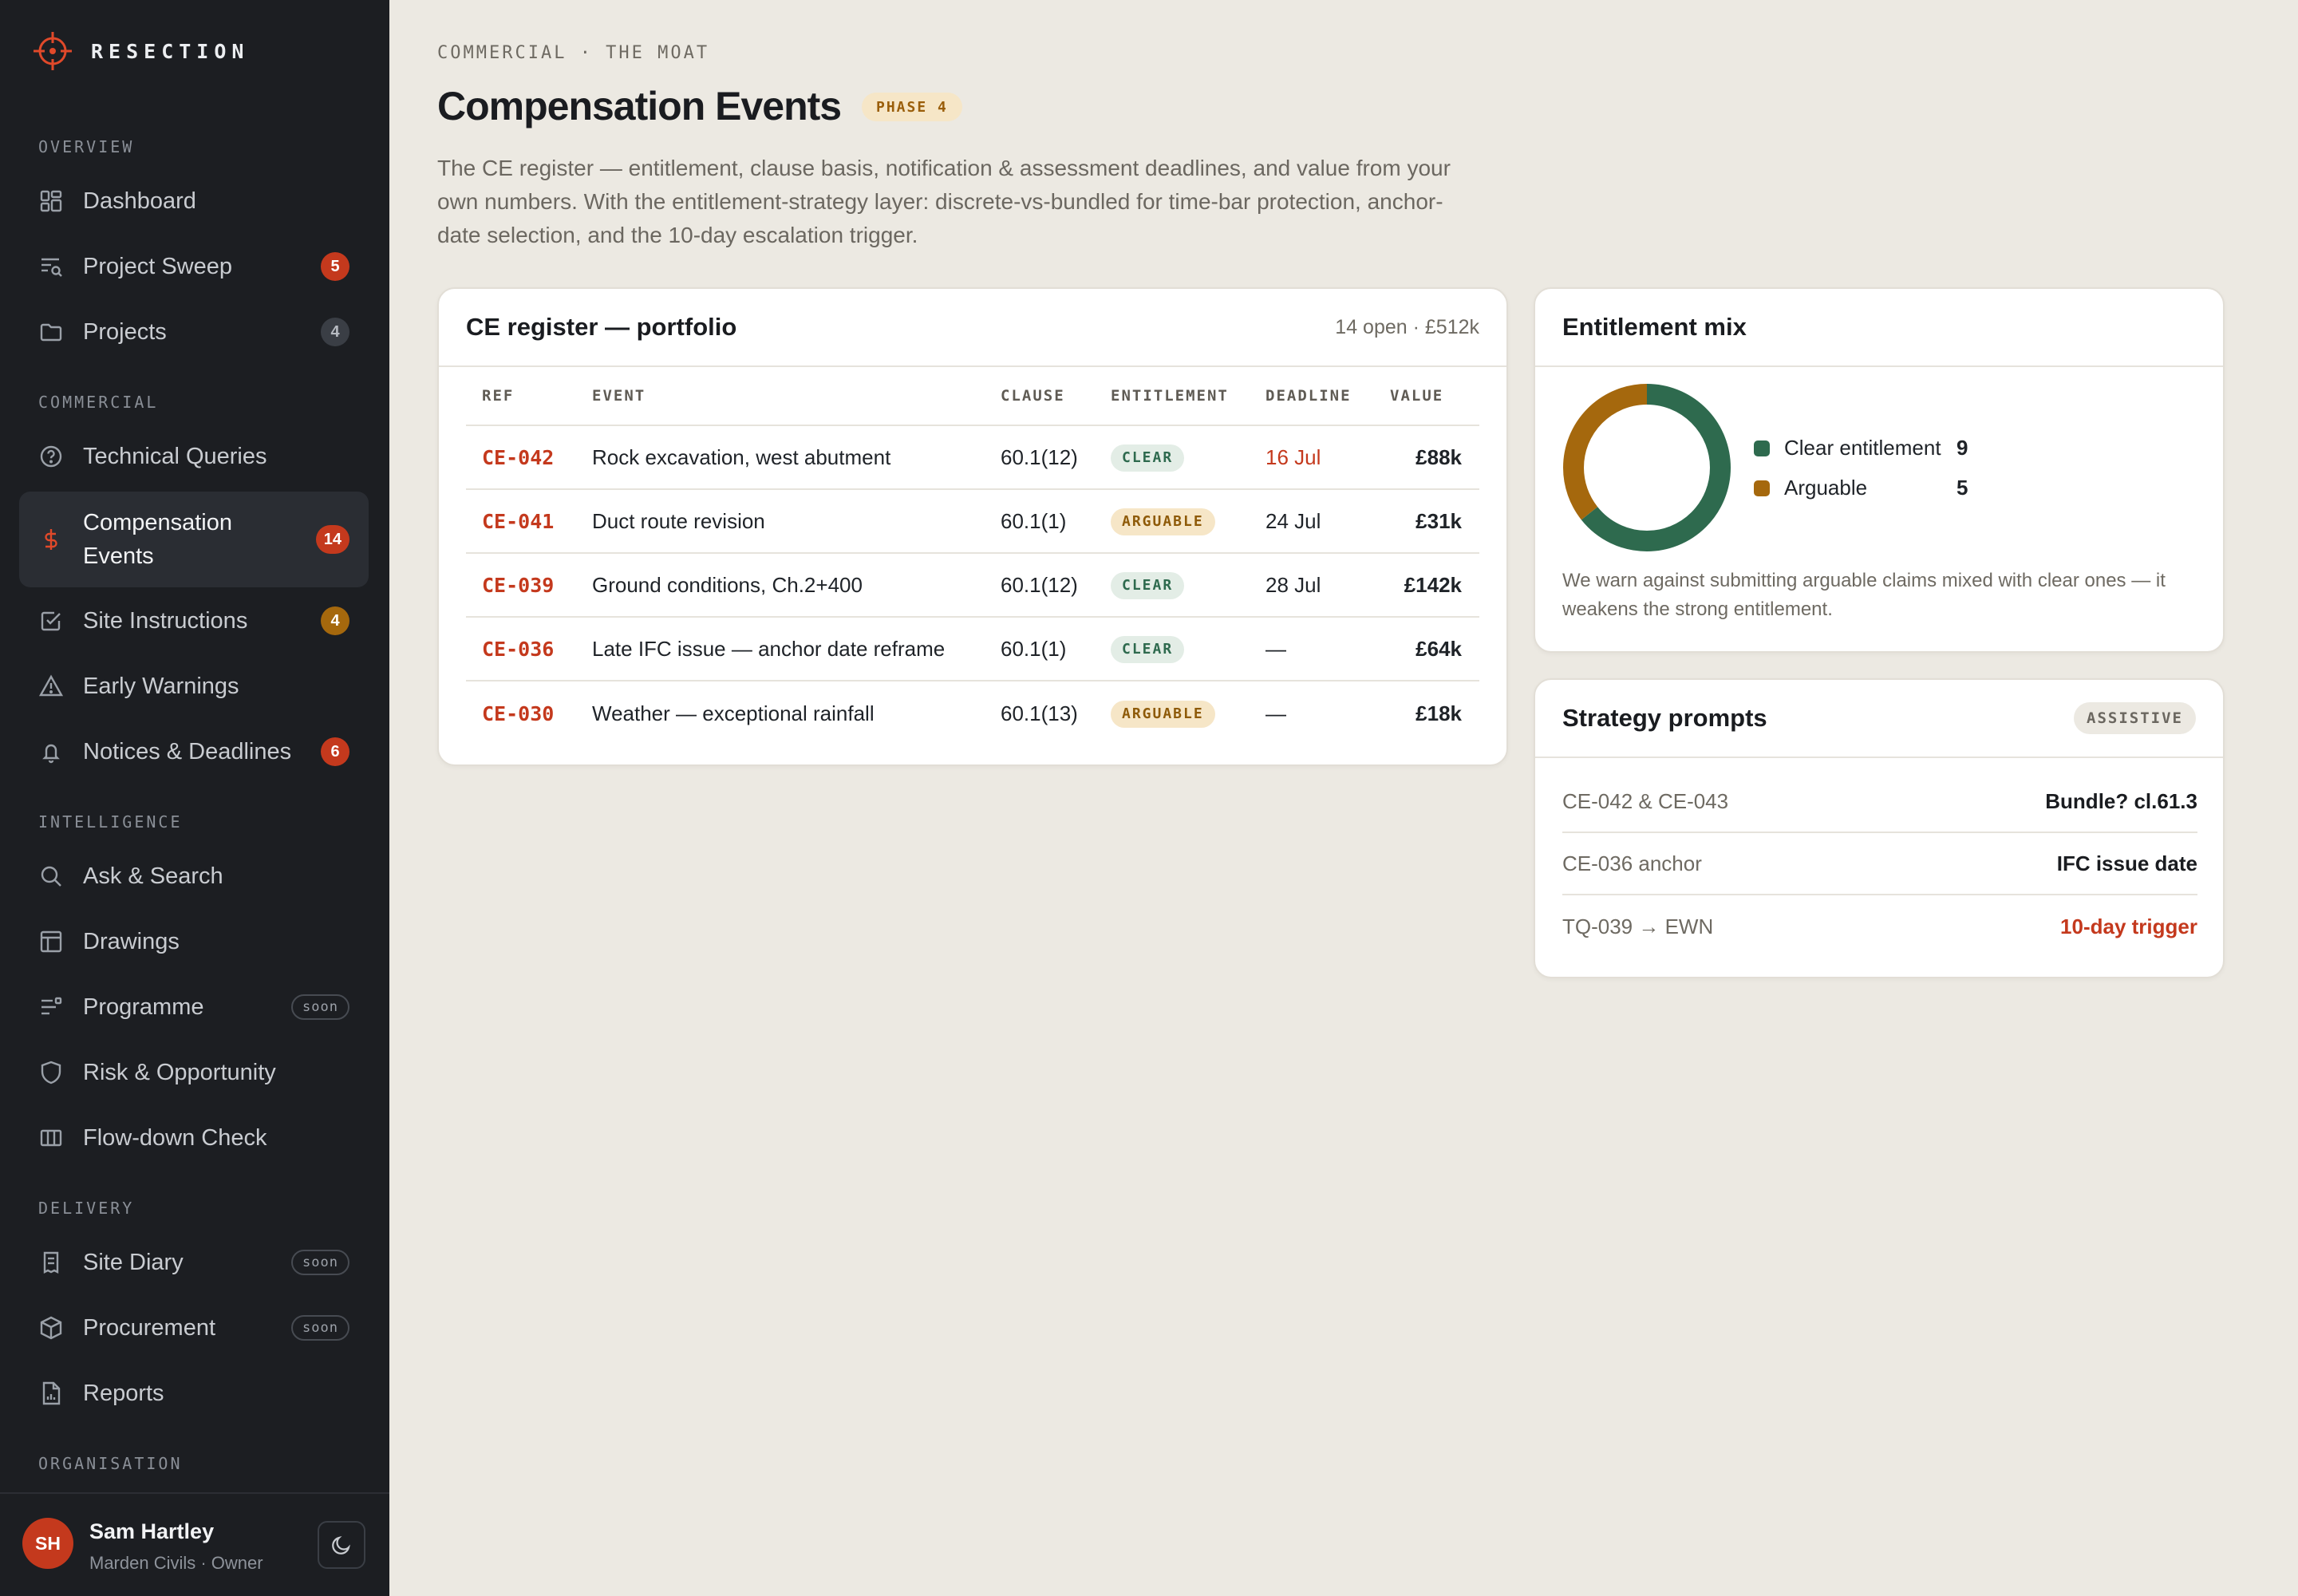  I want to click on legend-item-clear: Clear entitlement 9, so click(1861, 448).